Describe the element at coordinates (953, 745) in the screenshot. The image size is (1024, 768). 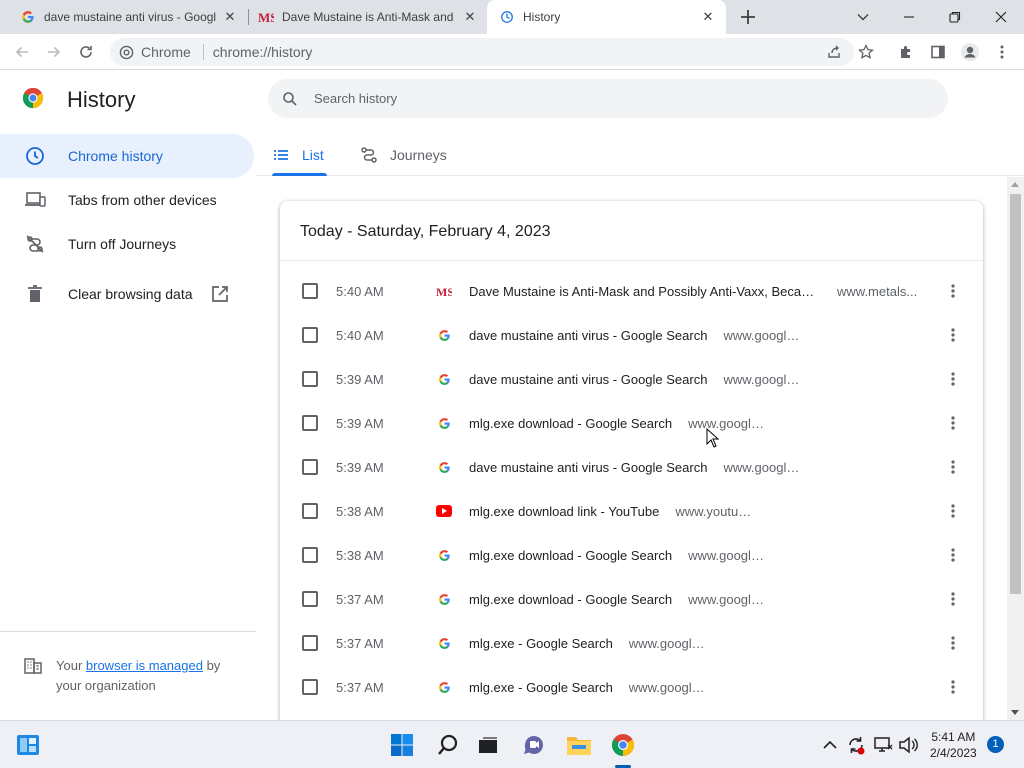
I see `system-clock: 5:41 AM 2/4/2023` at that location.